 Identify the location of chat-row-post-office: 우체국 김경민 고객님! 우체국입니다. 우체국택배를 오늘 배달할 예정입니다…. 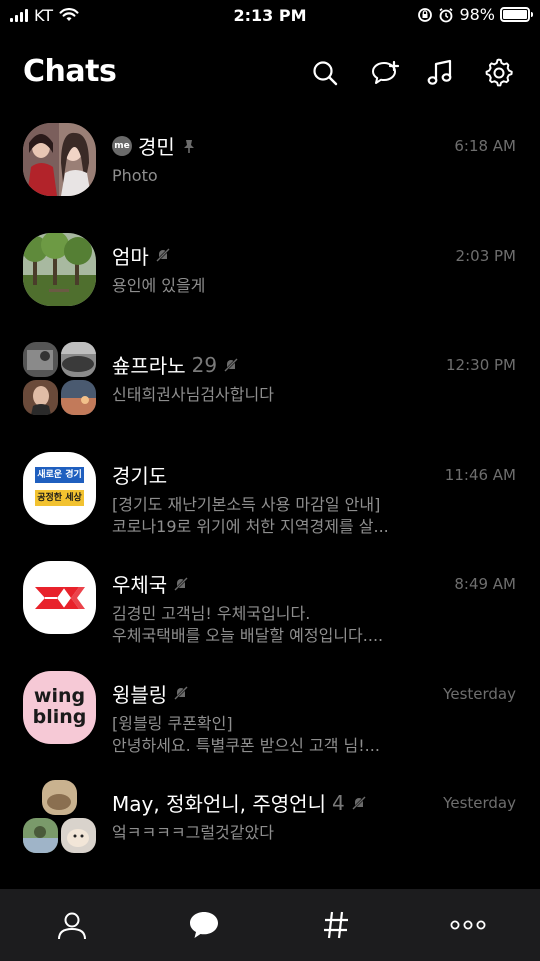
(270, 598).